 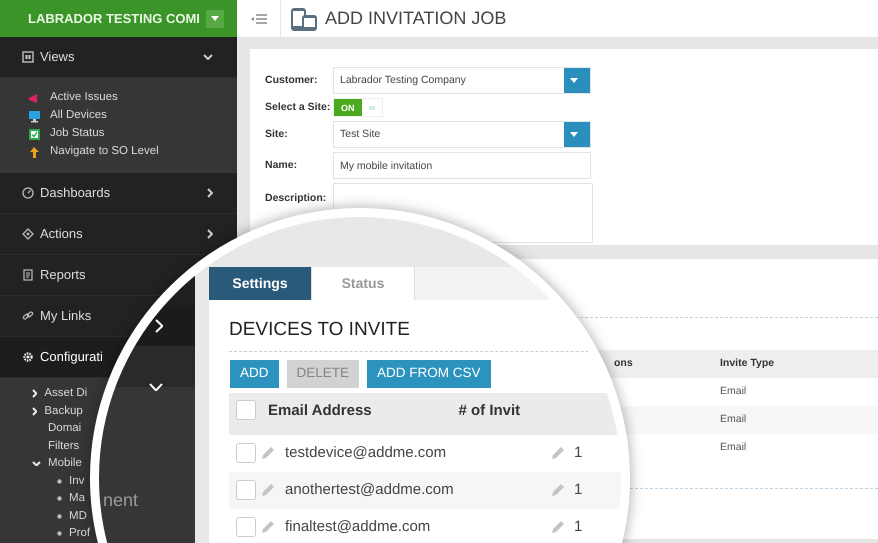 I want to click on grip-icon, so click(x=371, y=107).